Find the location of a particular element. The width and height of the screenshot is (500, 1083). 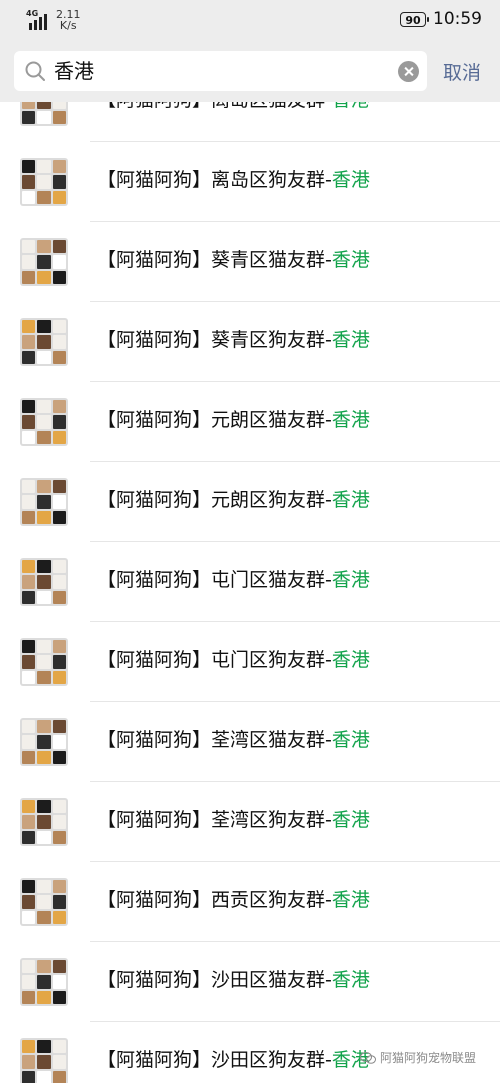

group-name-prefix: 【阿猫阿狗】荃湾区狗友群- is located at coordinates (214, 820).